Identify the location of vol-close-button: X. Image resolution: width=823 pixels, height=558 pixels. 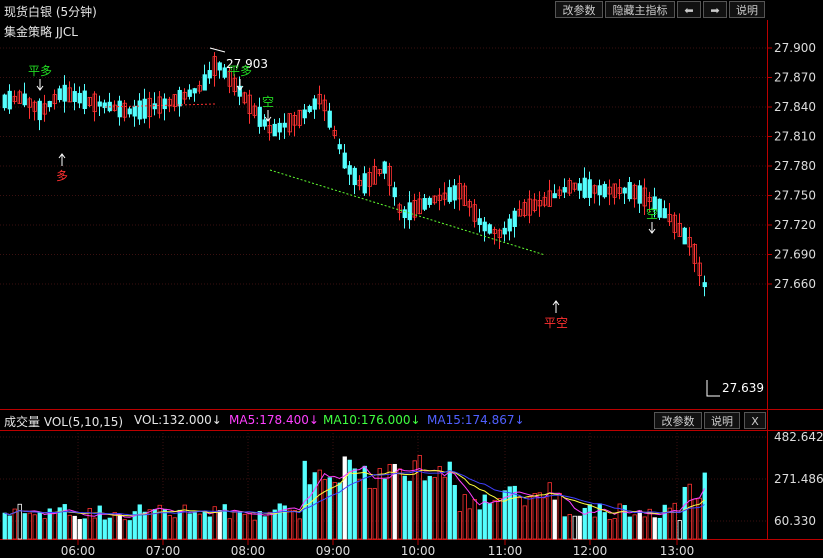
(755, 420).